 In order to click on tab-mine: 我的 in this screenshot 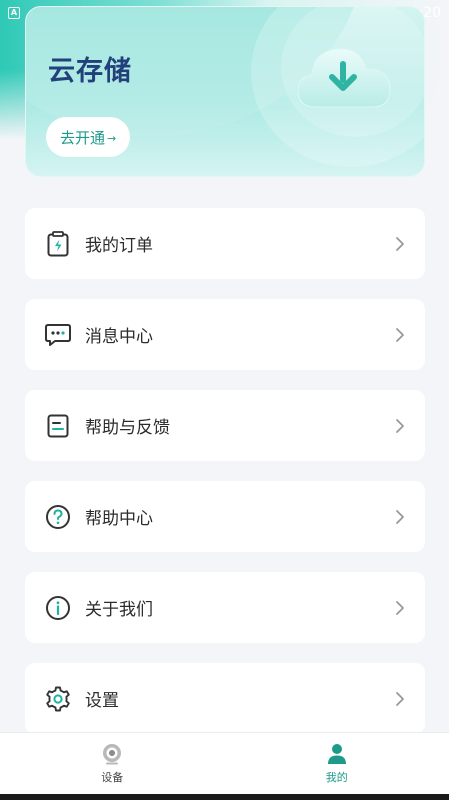, I will do `click(337, 763)`.